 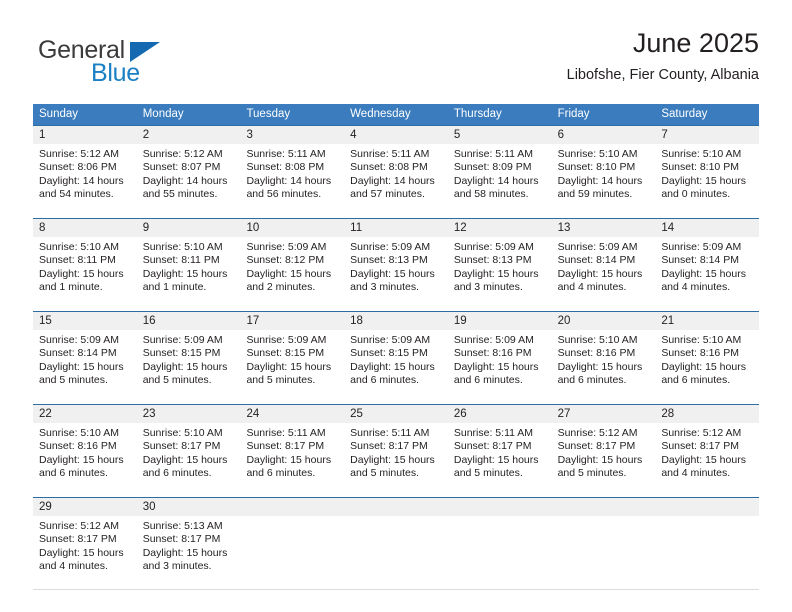 I want to click on sunrise-text: Sunrise: 5:10 AM, so click(x=597, y=154).